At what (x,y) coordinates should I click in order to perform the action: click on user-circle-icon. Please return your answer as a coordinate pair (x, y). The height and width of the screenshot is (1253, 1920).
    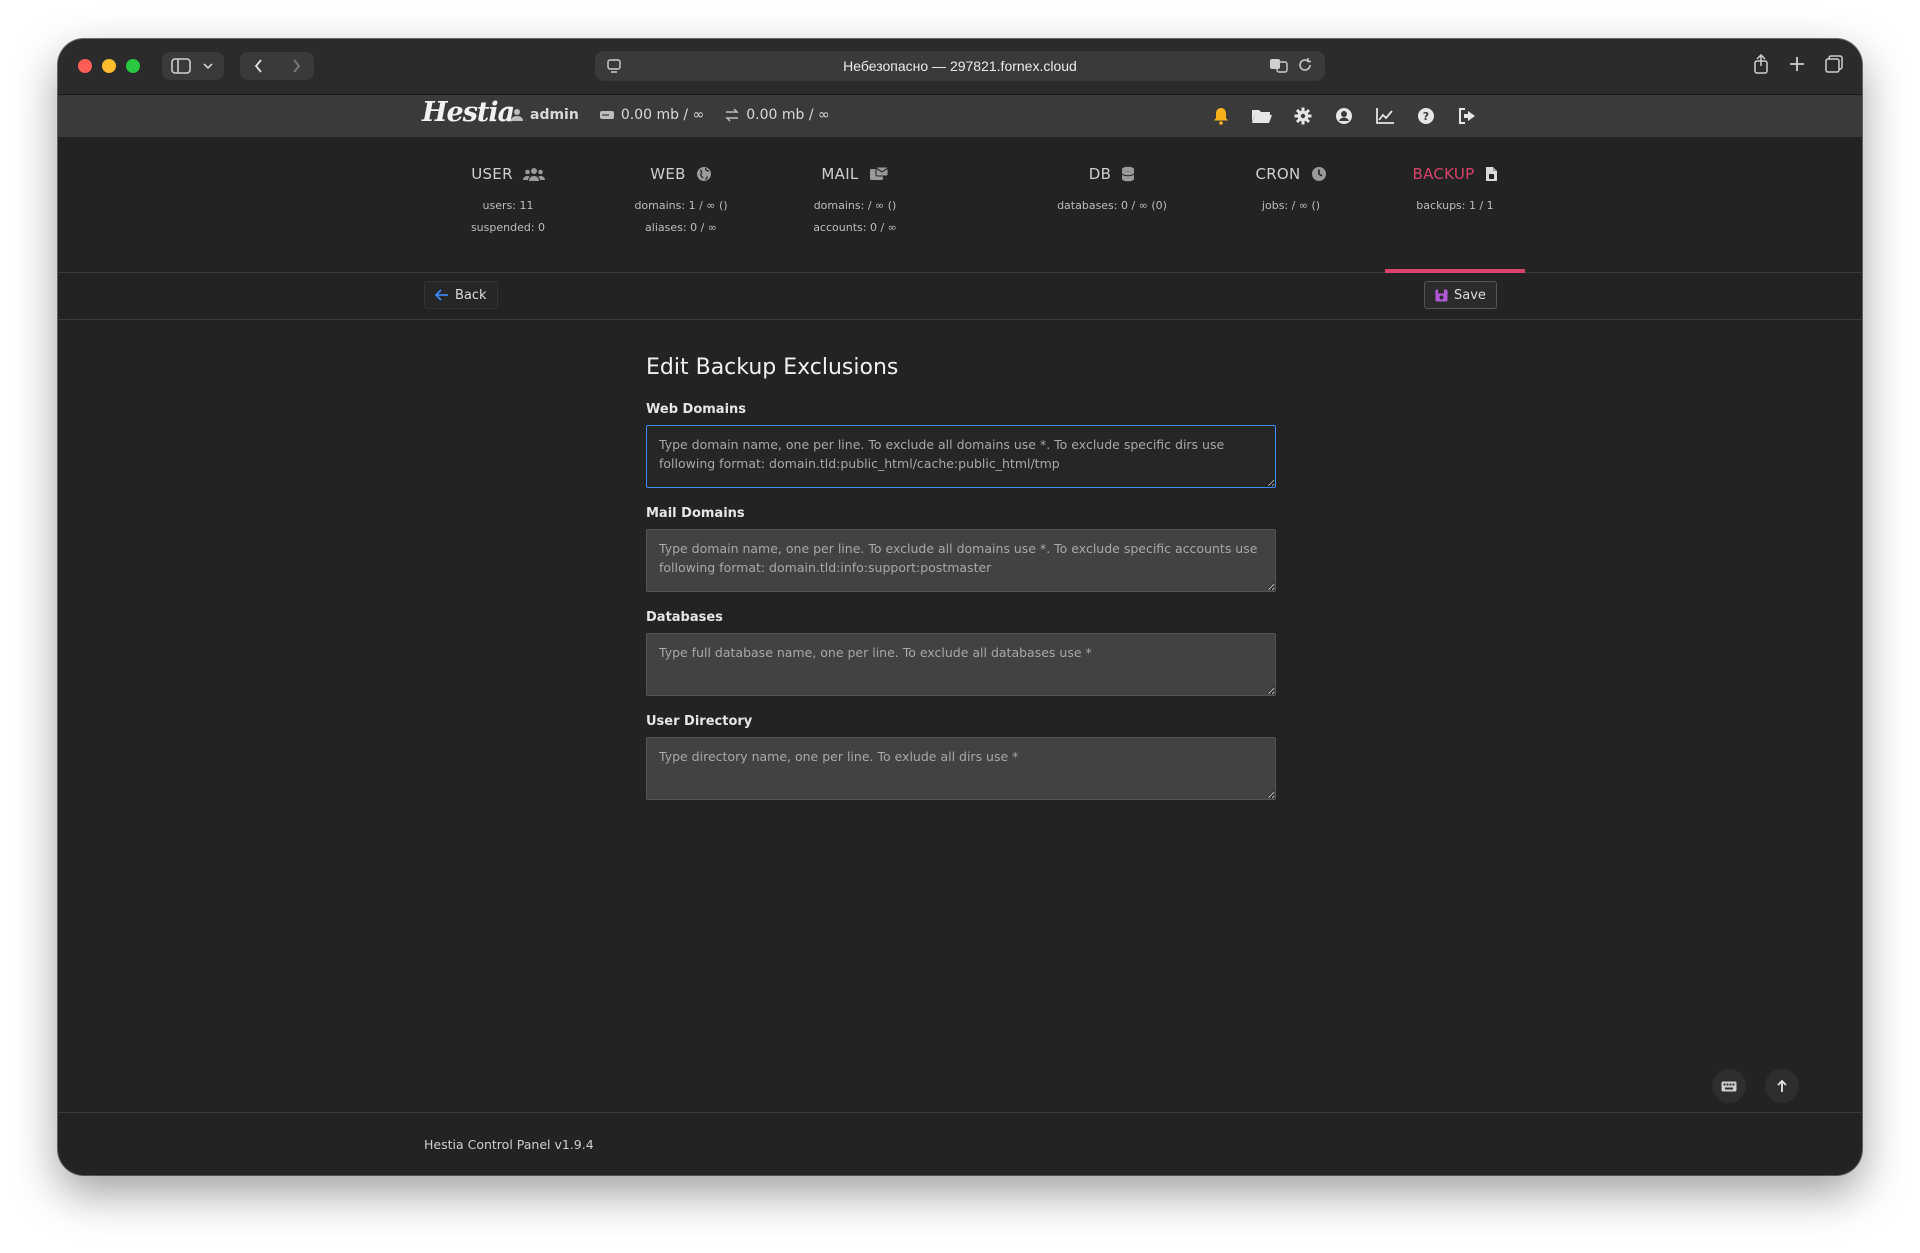
    Looking at the image, I should click on (1344, 116).